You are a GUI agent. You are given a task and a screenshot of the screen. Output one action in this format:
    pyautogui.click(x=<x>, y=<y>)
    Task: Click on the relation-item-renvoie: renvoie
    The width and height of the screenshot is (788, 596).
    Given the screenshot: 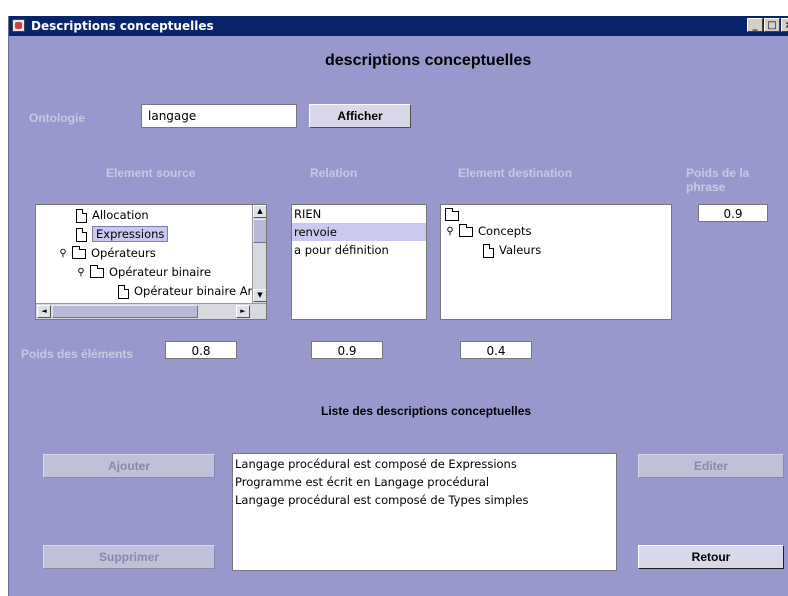 What is the action you would take?
    pyautogui.click(x=359, y=232)
    